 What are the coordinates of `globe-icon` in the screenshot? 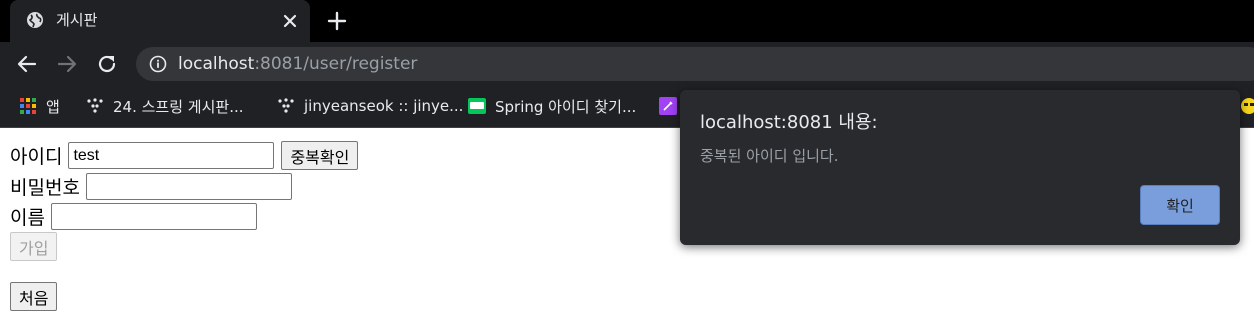 It's located at (35, 20).